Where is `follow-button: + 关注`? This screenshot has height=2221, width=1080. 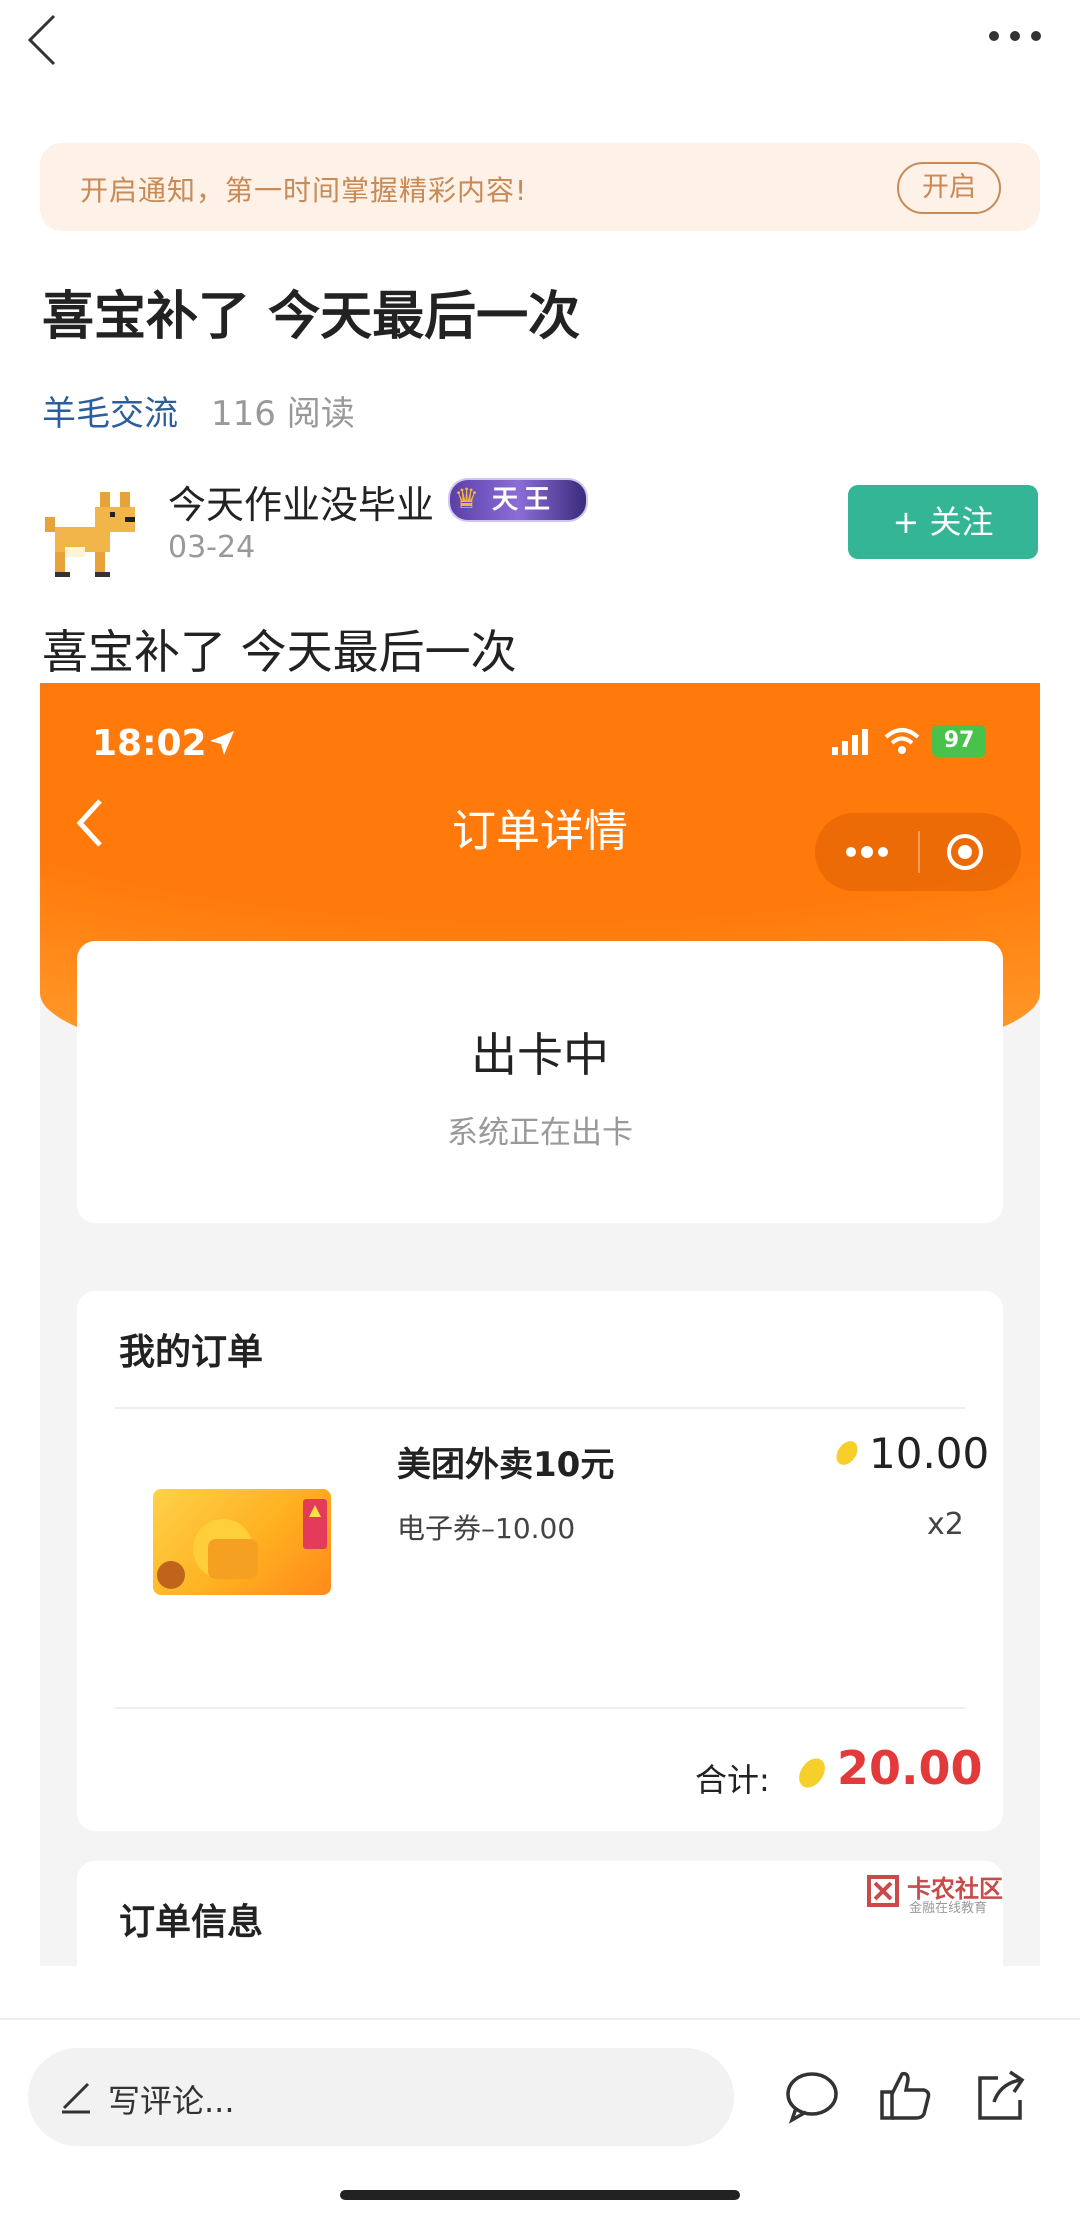 follow-button: + 关注 is located at coordinates (943, 522).